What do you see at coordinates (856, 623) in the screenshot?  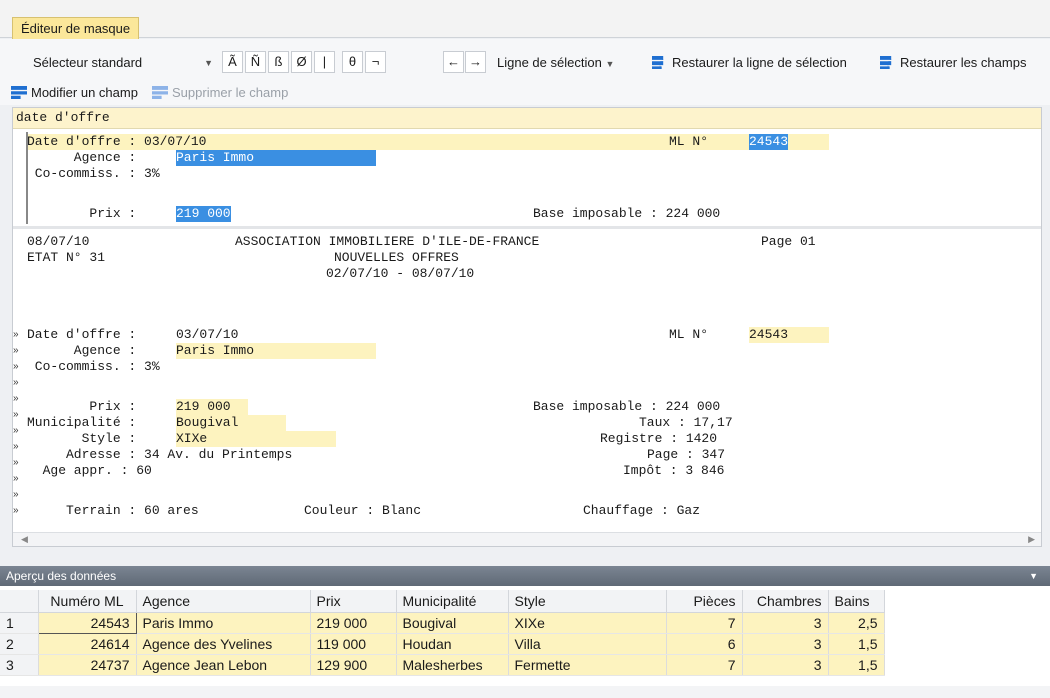 I see `cell-bains: 2,5` at bounding box center [856, 623].